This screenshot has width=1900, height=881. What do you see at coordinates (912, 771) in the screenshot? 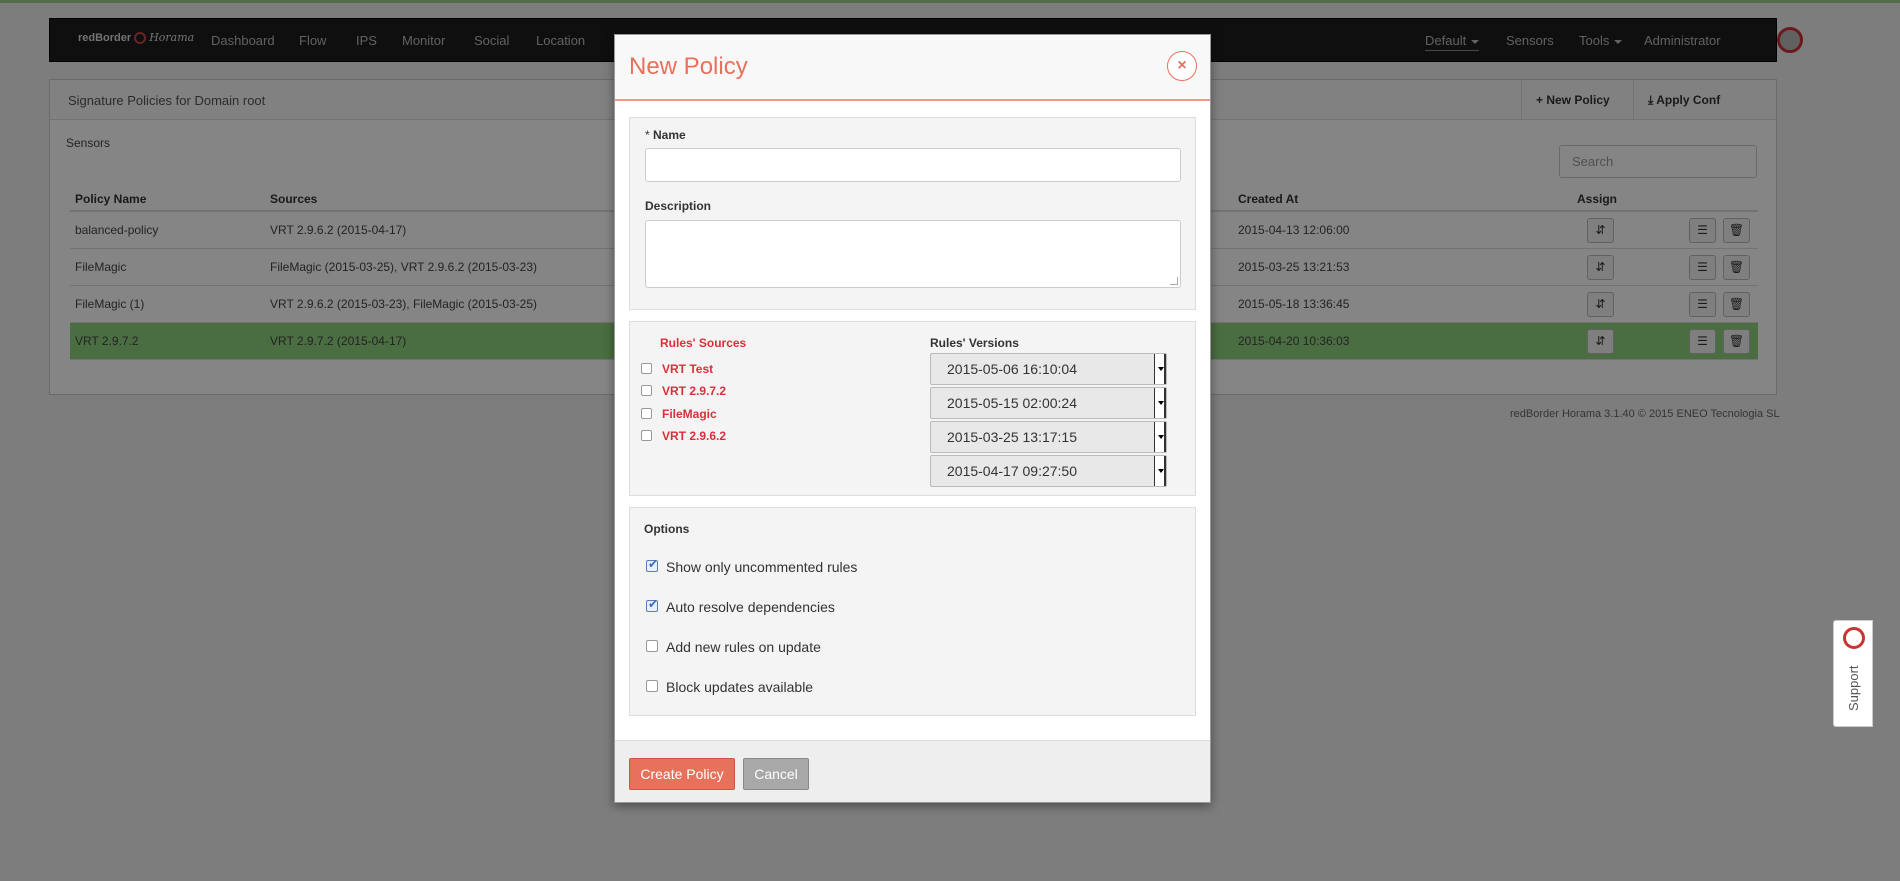
I see `modal-footer: Create Policy Cancel` at bounding box center [912, 771].